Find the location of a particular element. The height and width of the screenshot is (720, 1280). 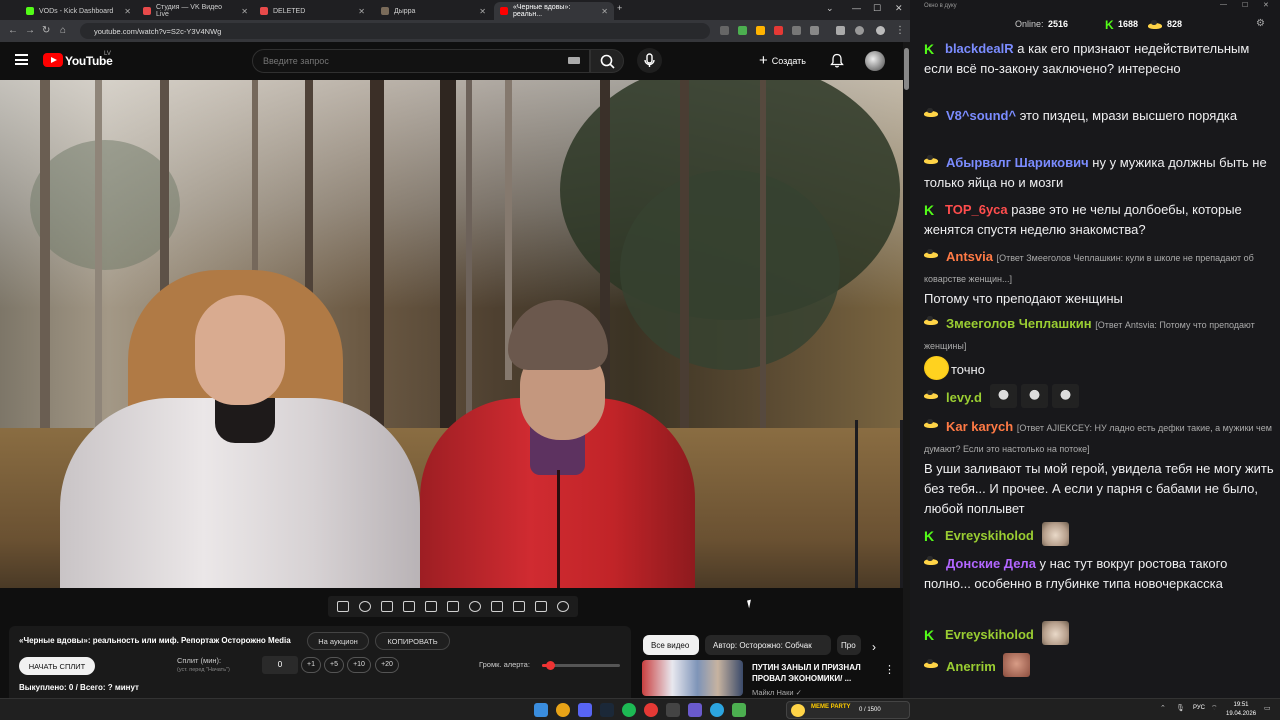

chat-username: Anerrim is located at coordinates (971, 666).